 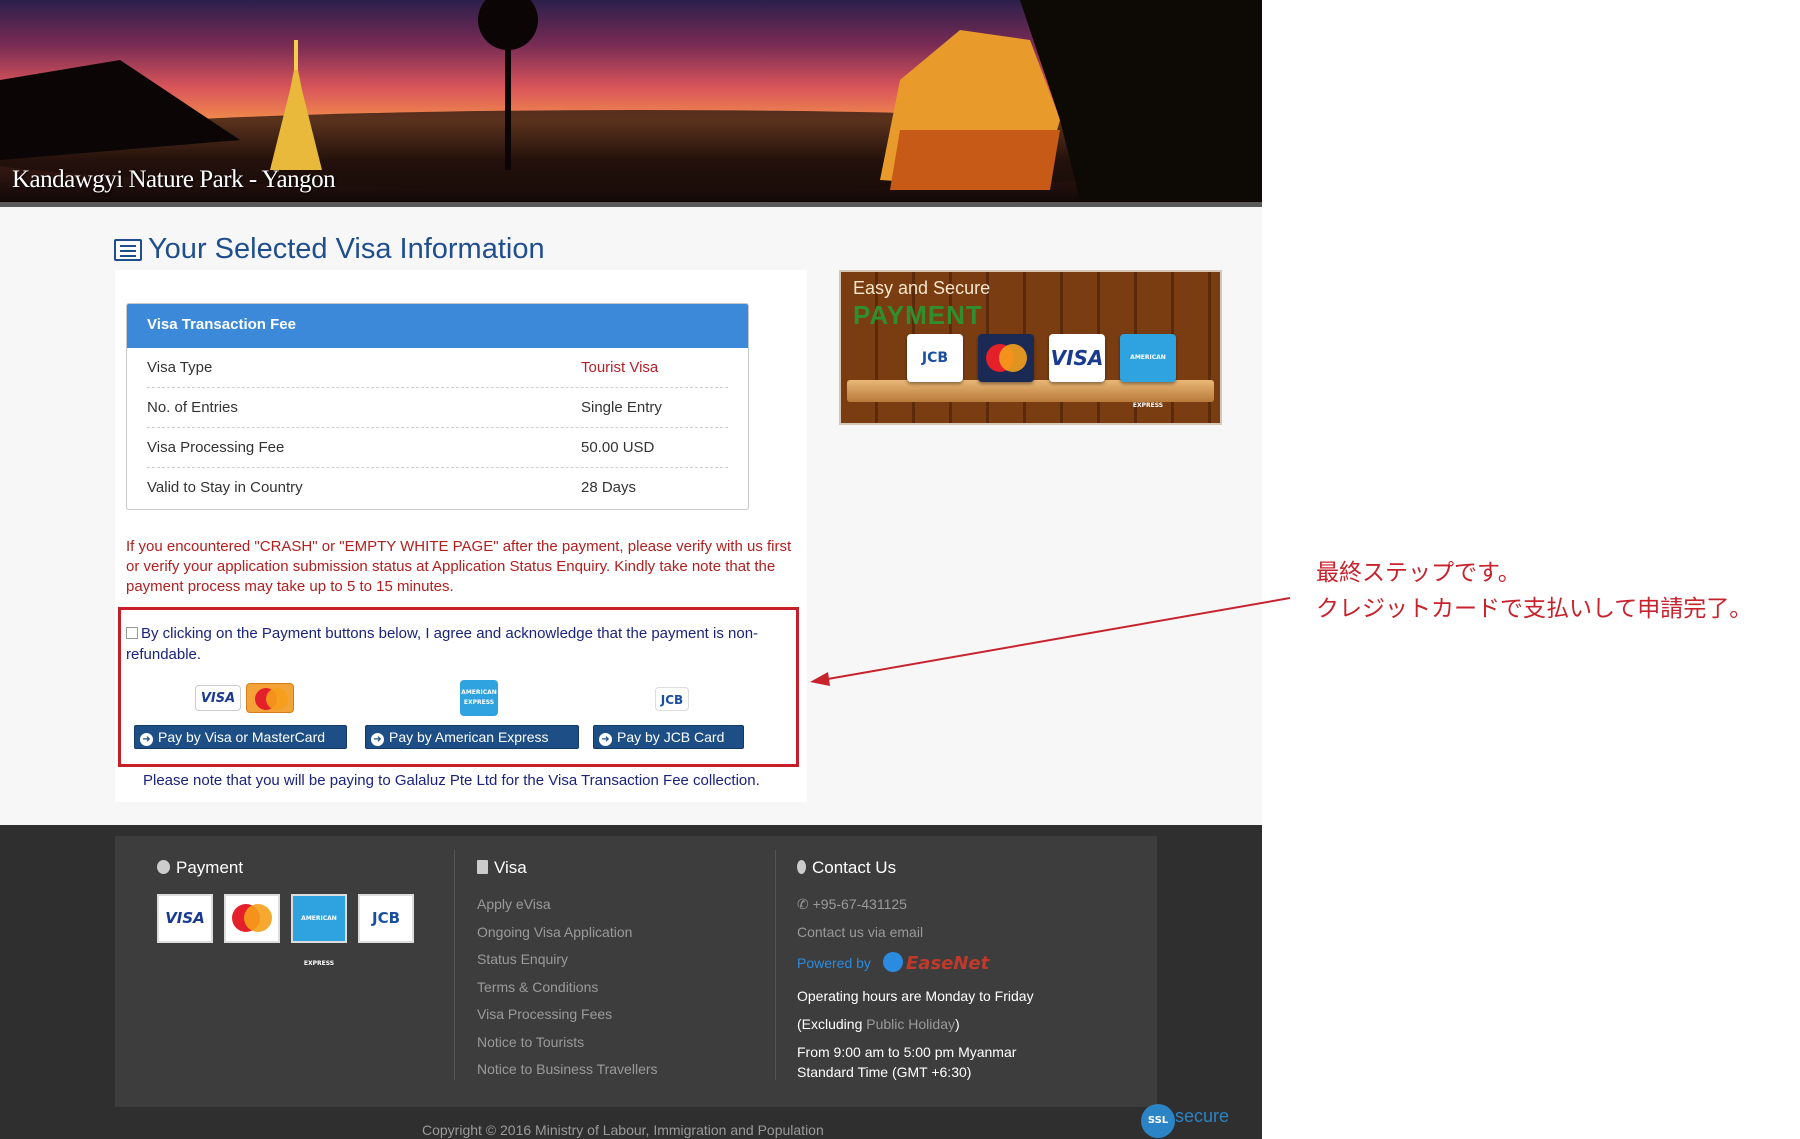 What do you see at coordinates (893, 962) in the screenshot?
I see `easenet-icon` at bounding box center [893, 962].